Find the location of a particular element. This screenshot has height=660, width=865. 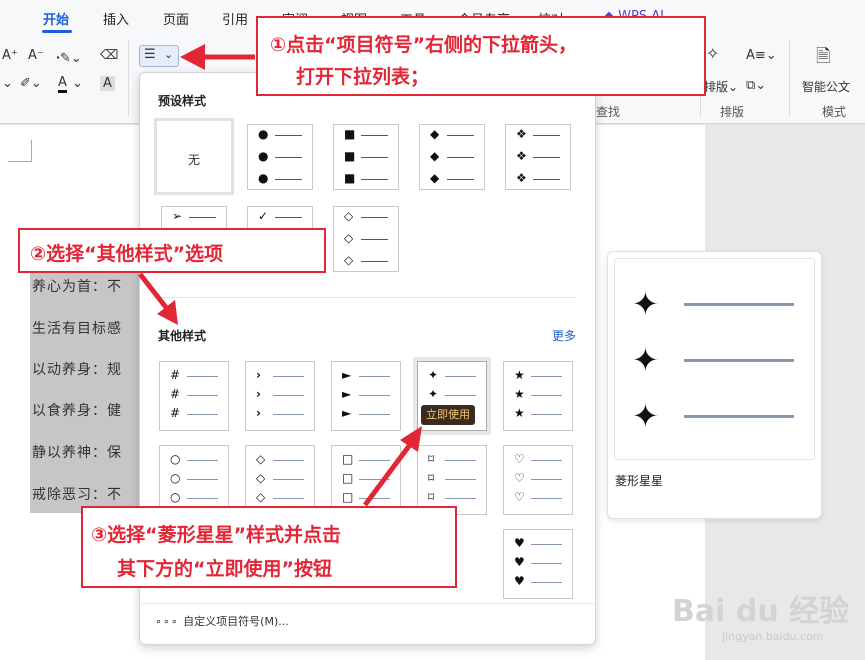

arrow-step1-head is located at coordinates (192, 57).